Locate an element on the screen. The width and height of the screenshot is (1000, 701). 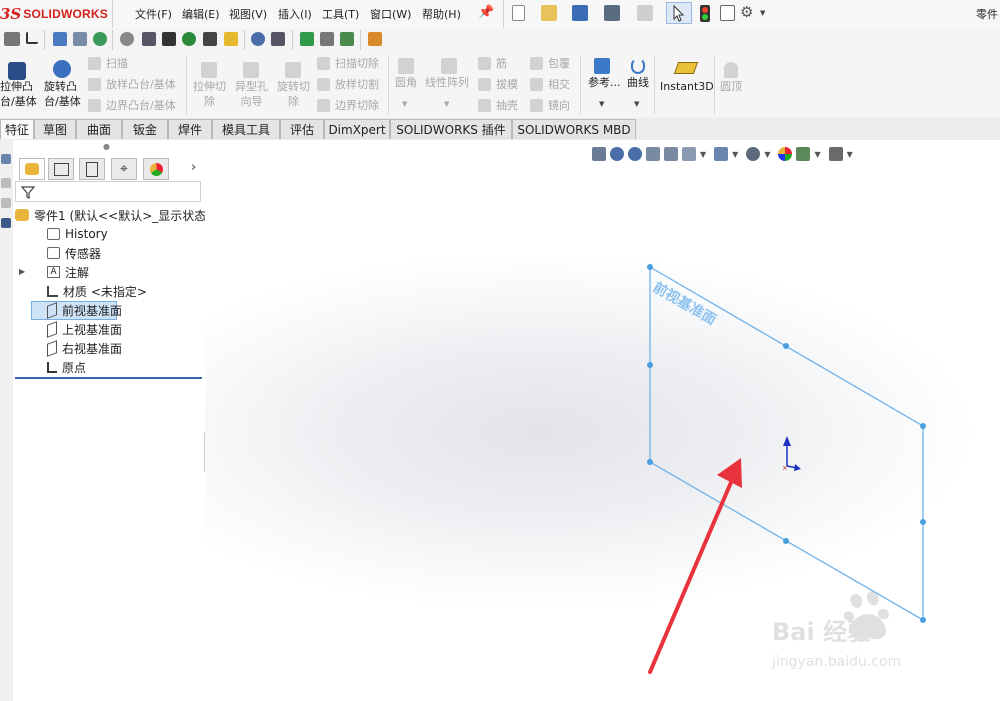
watermark-brand: Bai 经验 is located at coordinates (821, 632).